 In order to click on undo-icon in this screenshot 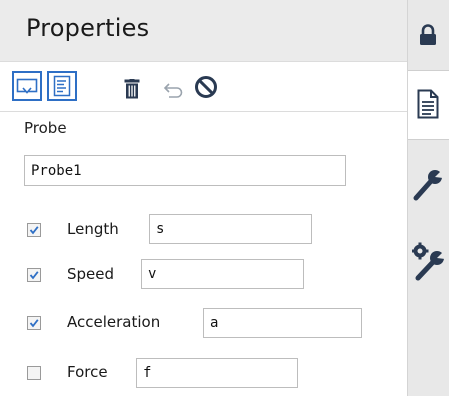, I will do `click(173, 90)`.